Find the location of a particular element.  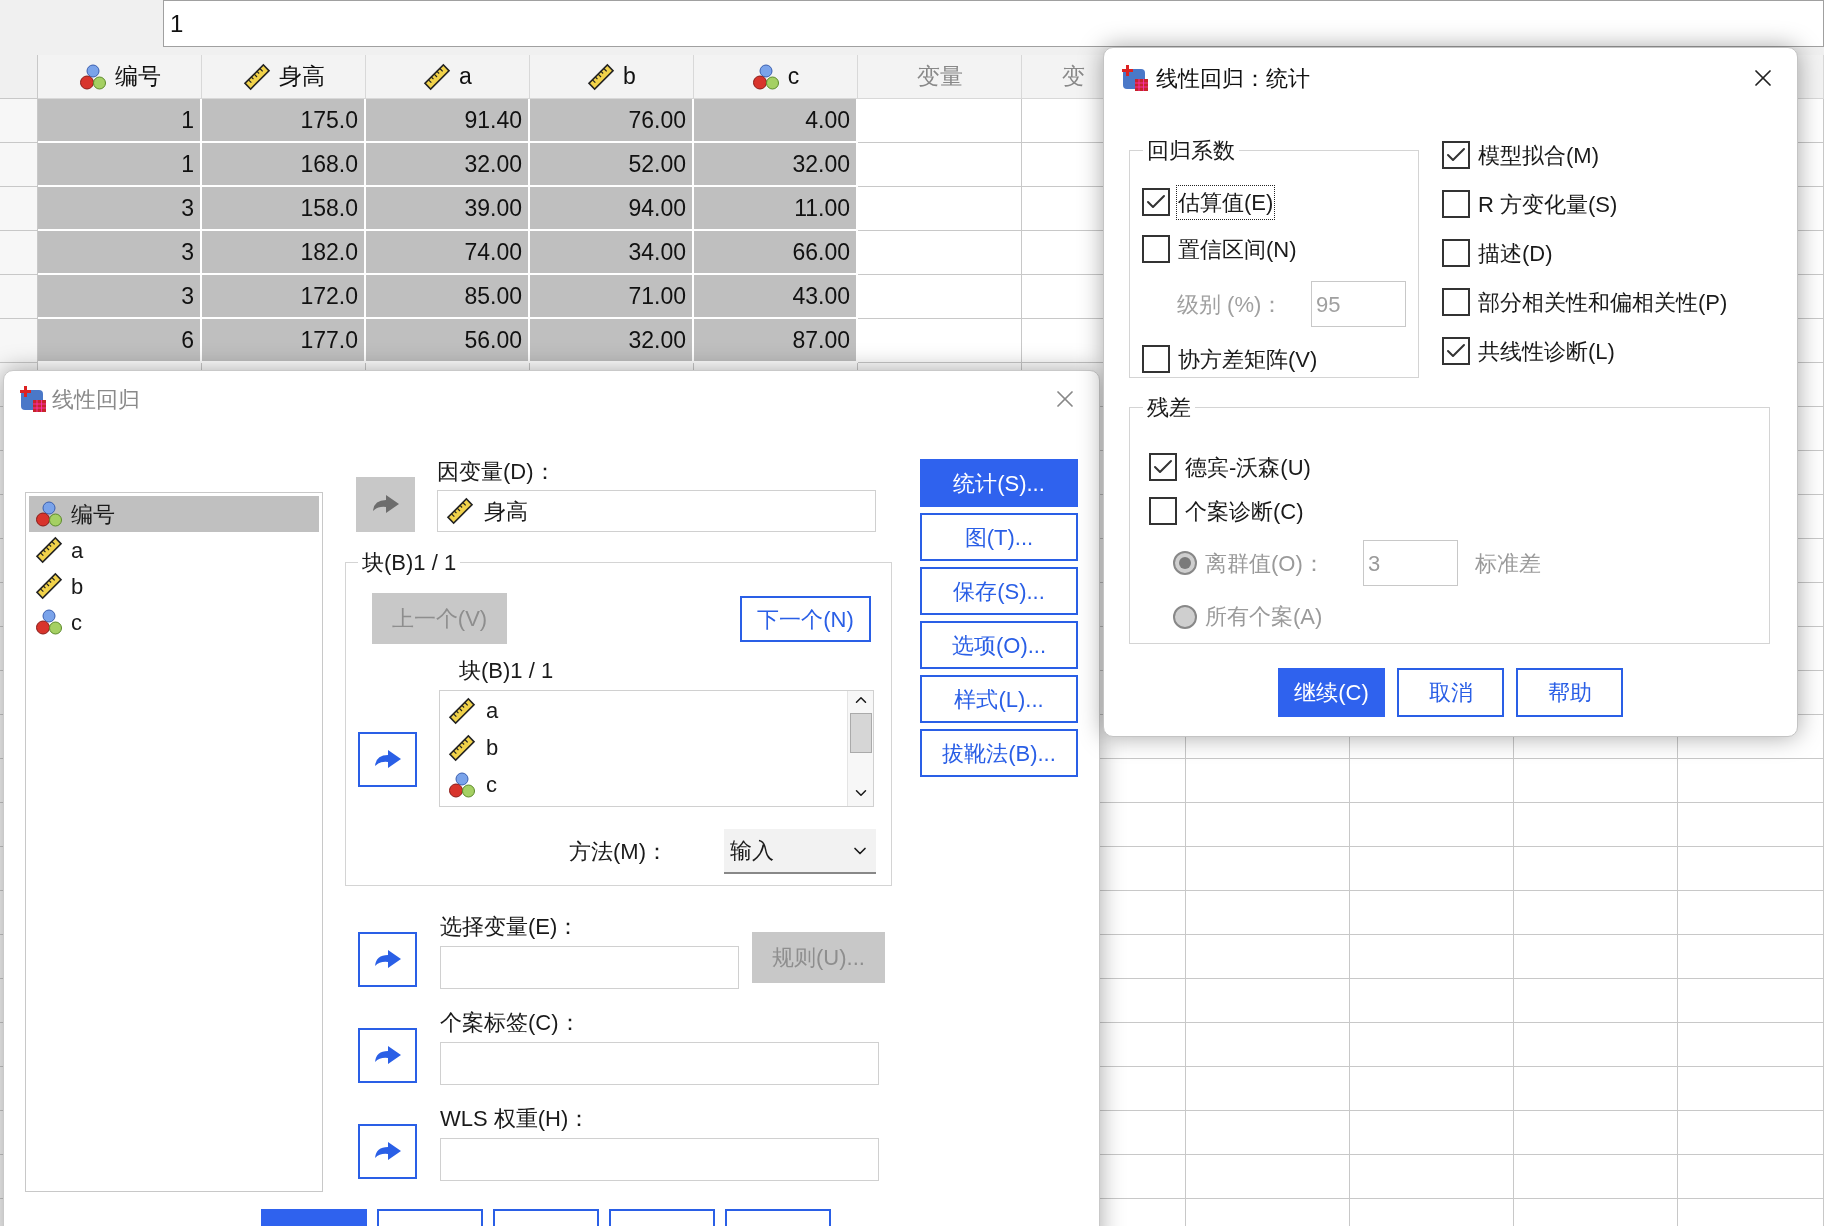

table-cell: 1 is located at coordinates (120, 165).